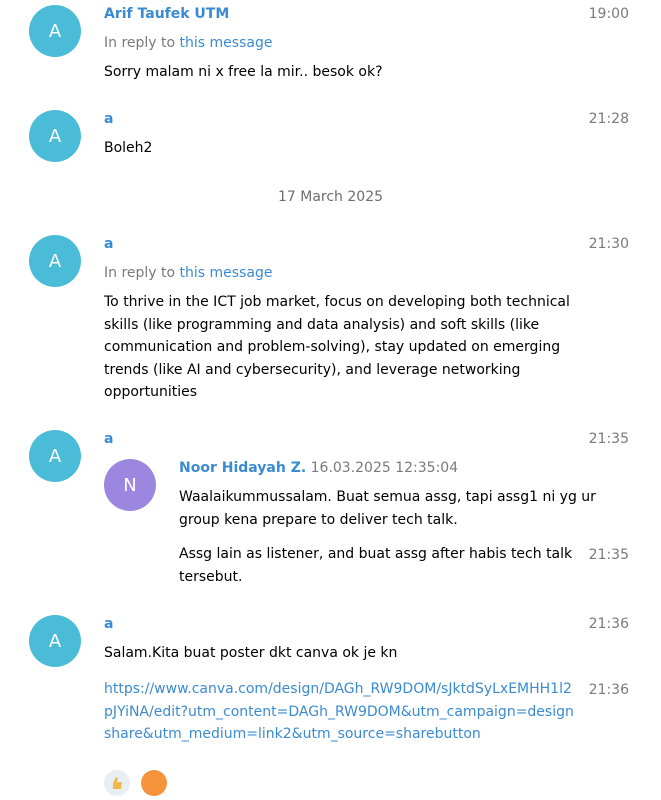  I want to click on forward-header: Noor Hidayah Z. 16.03.2025 12:35:04, so click(318, 468).